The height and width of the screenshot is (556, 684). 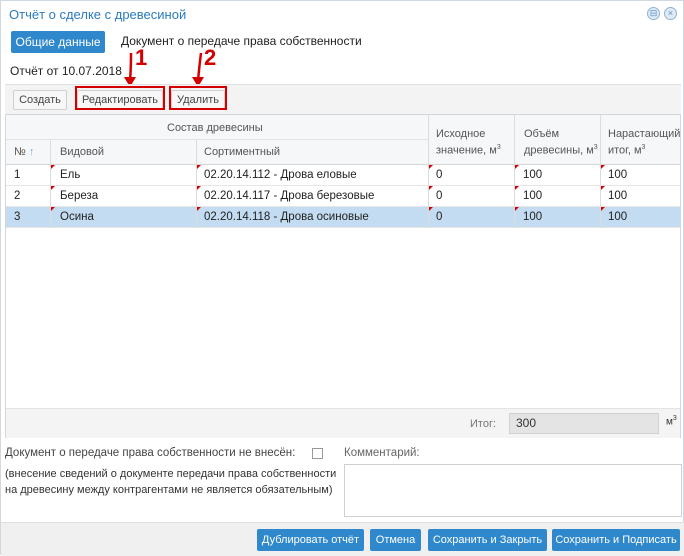 What do you see at coordinates (317, 453) in the screenshot?
I see `doc-not-entered-checkbox` at bounding box center [317, 453].